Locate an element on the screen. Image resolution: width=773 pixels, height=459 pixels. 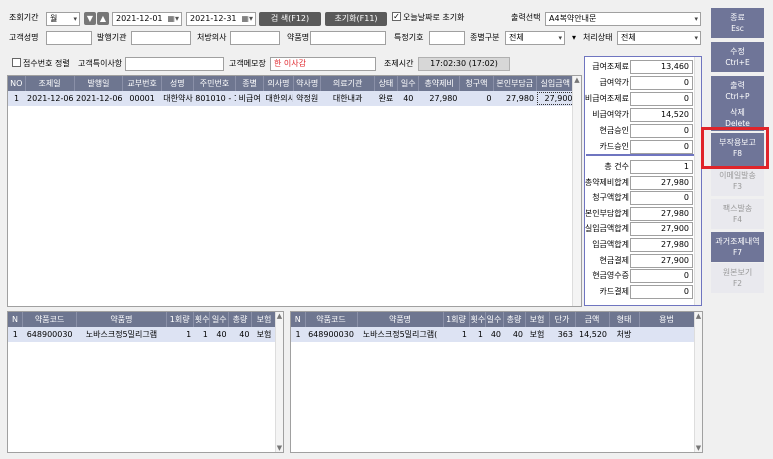
summary-row: 현금결제 27,900 is located at coordinates (643, 260).